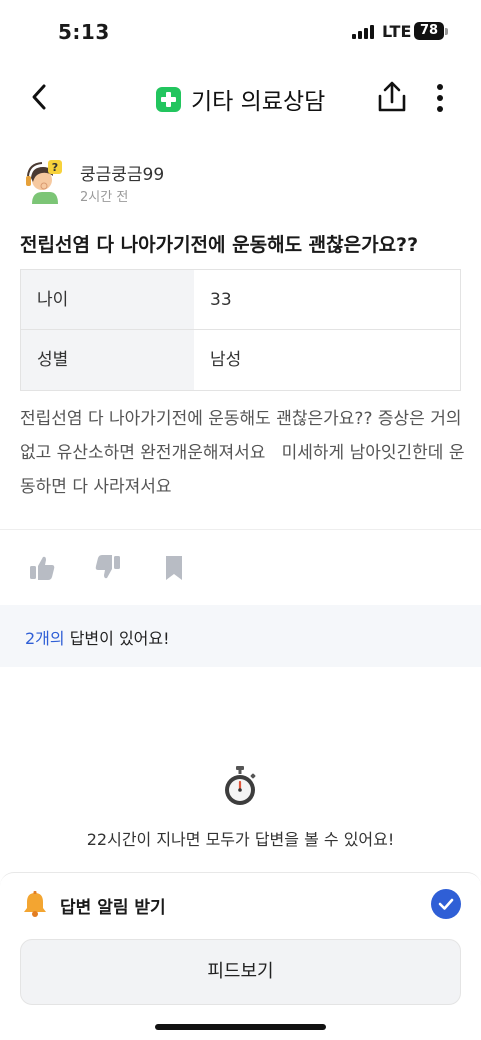 The image size is (481, 1040). What do you see at coordinates (107, 360) in the screenshot?
I see `info-label: 성별` at bounding box center [107, 360].